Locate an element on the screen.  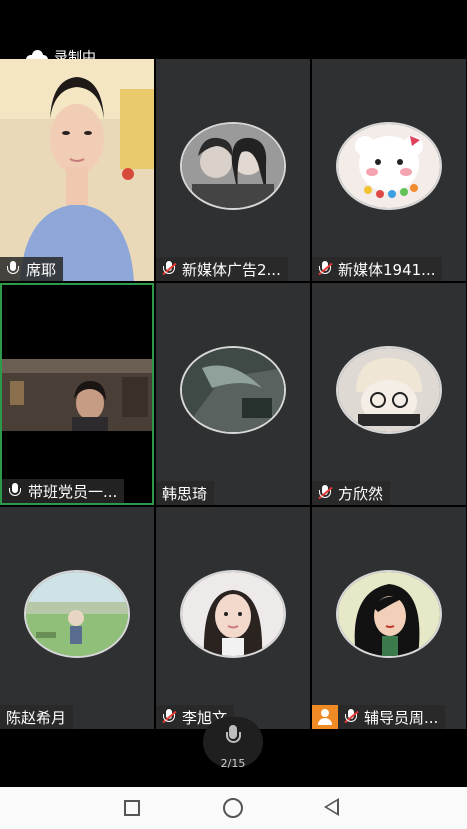
participant-name-tag: 方欣然 is located at coordinates (351, 493).